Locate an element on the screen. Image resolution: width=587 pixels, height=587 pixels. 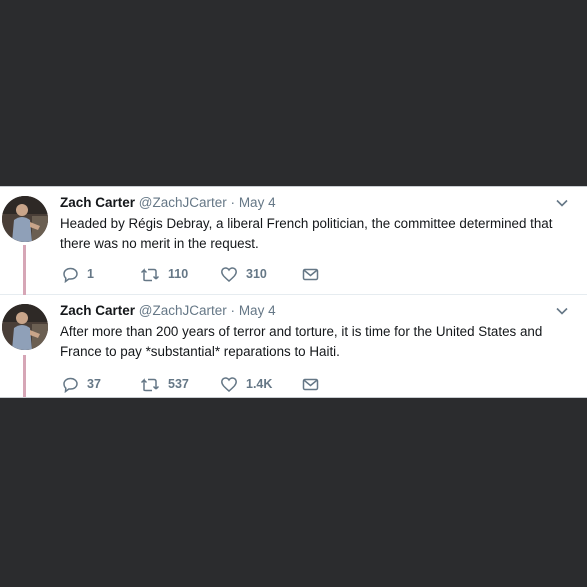
retweet-count: 537 is located at coordinates (178, 384).